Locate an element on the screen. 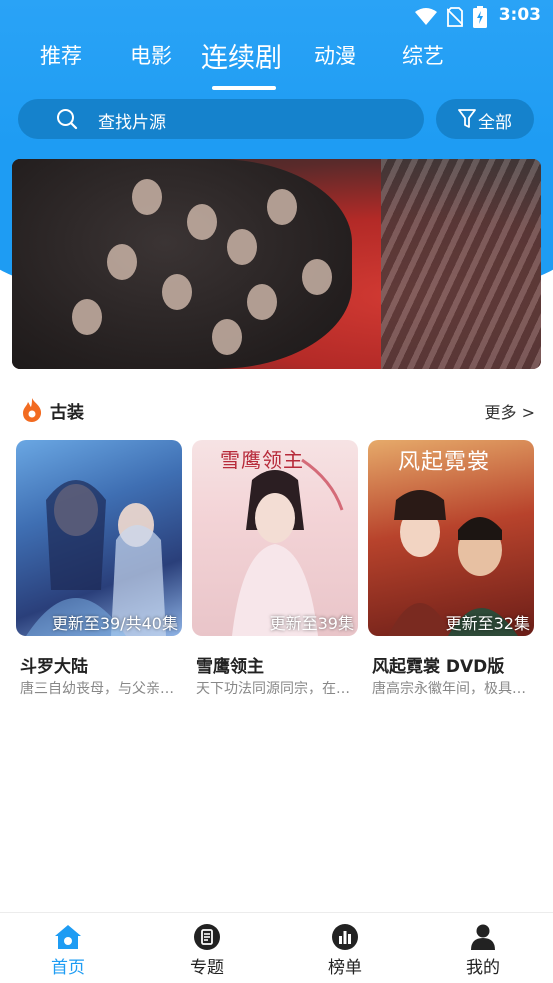  nav-home: 首页 is located at coordinates (68, 950).